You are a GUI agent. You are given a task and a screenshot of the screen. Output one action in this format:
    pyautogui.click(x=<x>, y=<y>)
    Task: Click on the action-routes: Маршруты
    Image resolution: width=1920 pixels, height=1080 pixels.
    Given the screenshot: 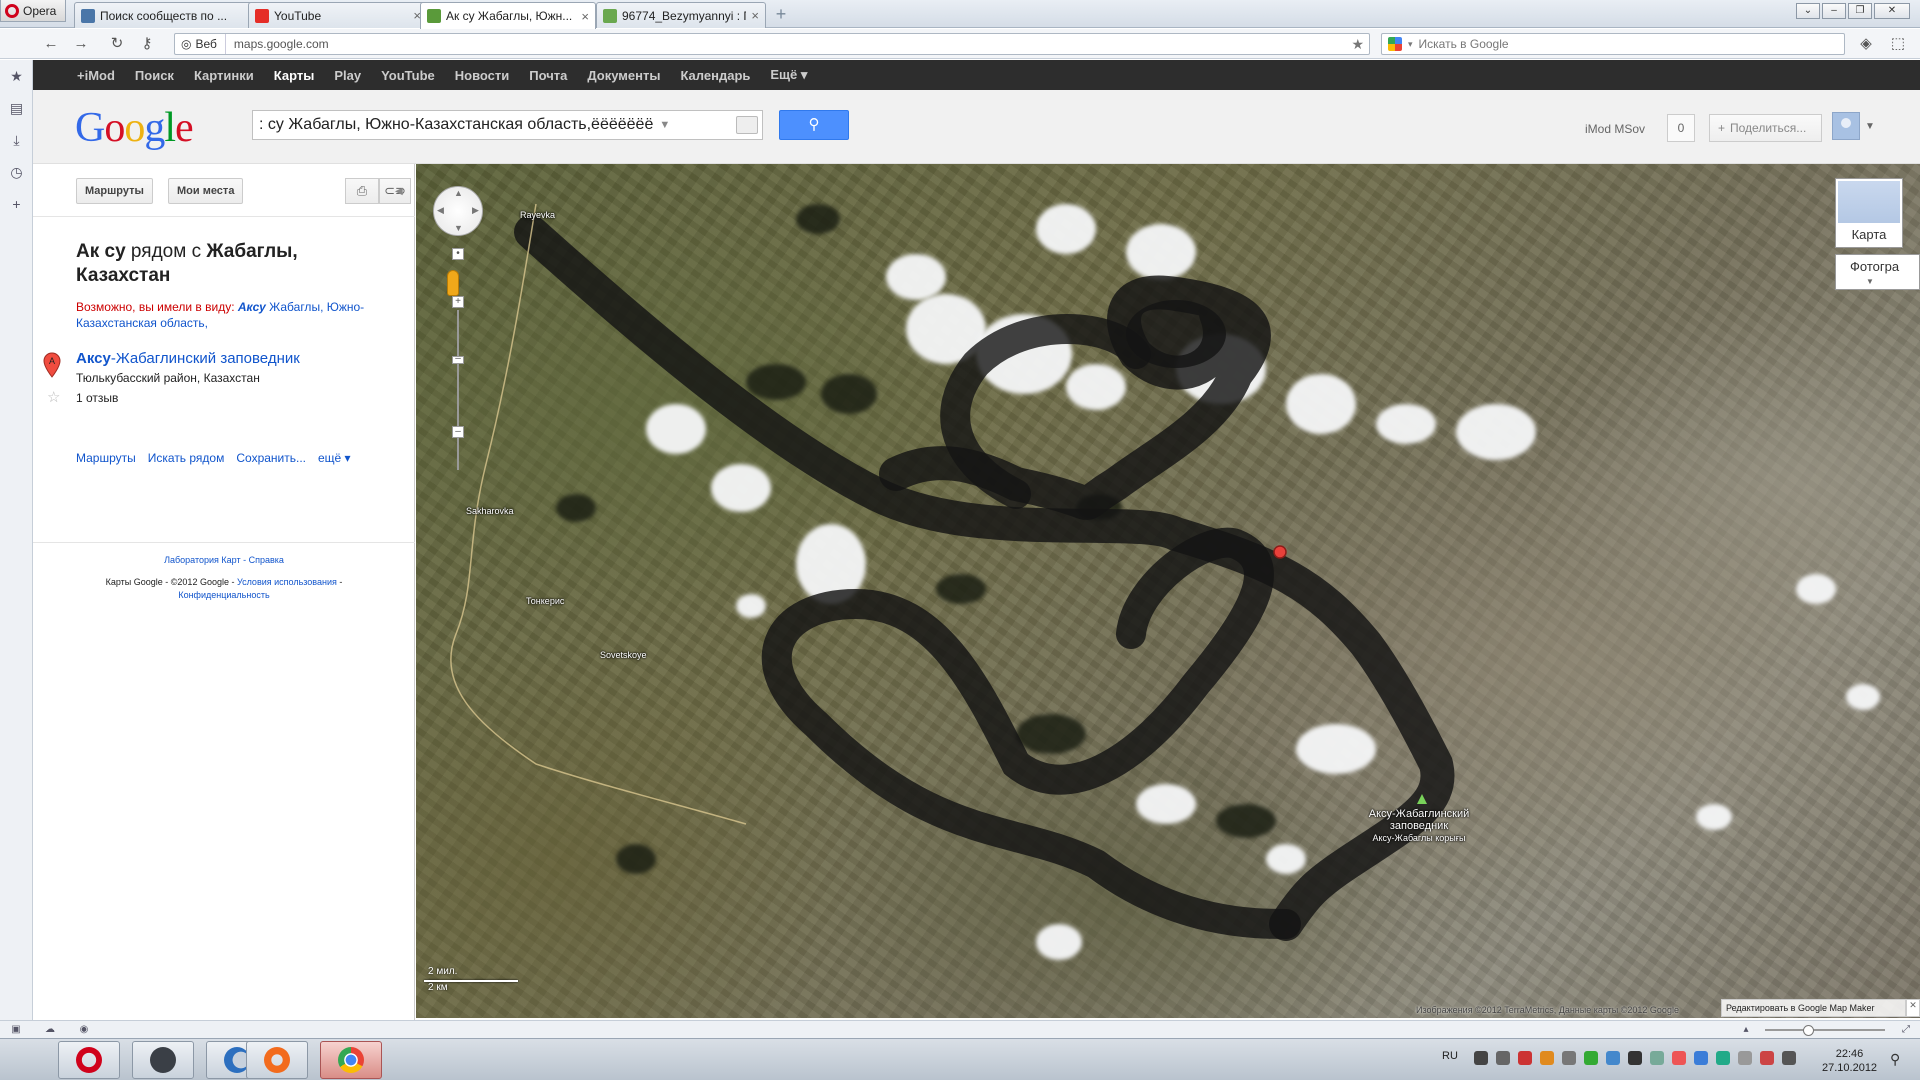 What is the action you would take?
    pyautogui.click(x=106, y=458)
    